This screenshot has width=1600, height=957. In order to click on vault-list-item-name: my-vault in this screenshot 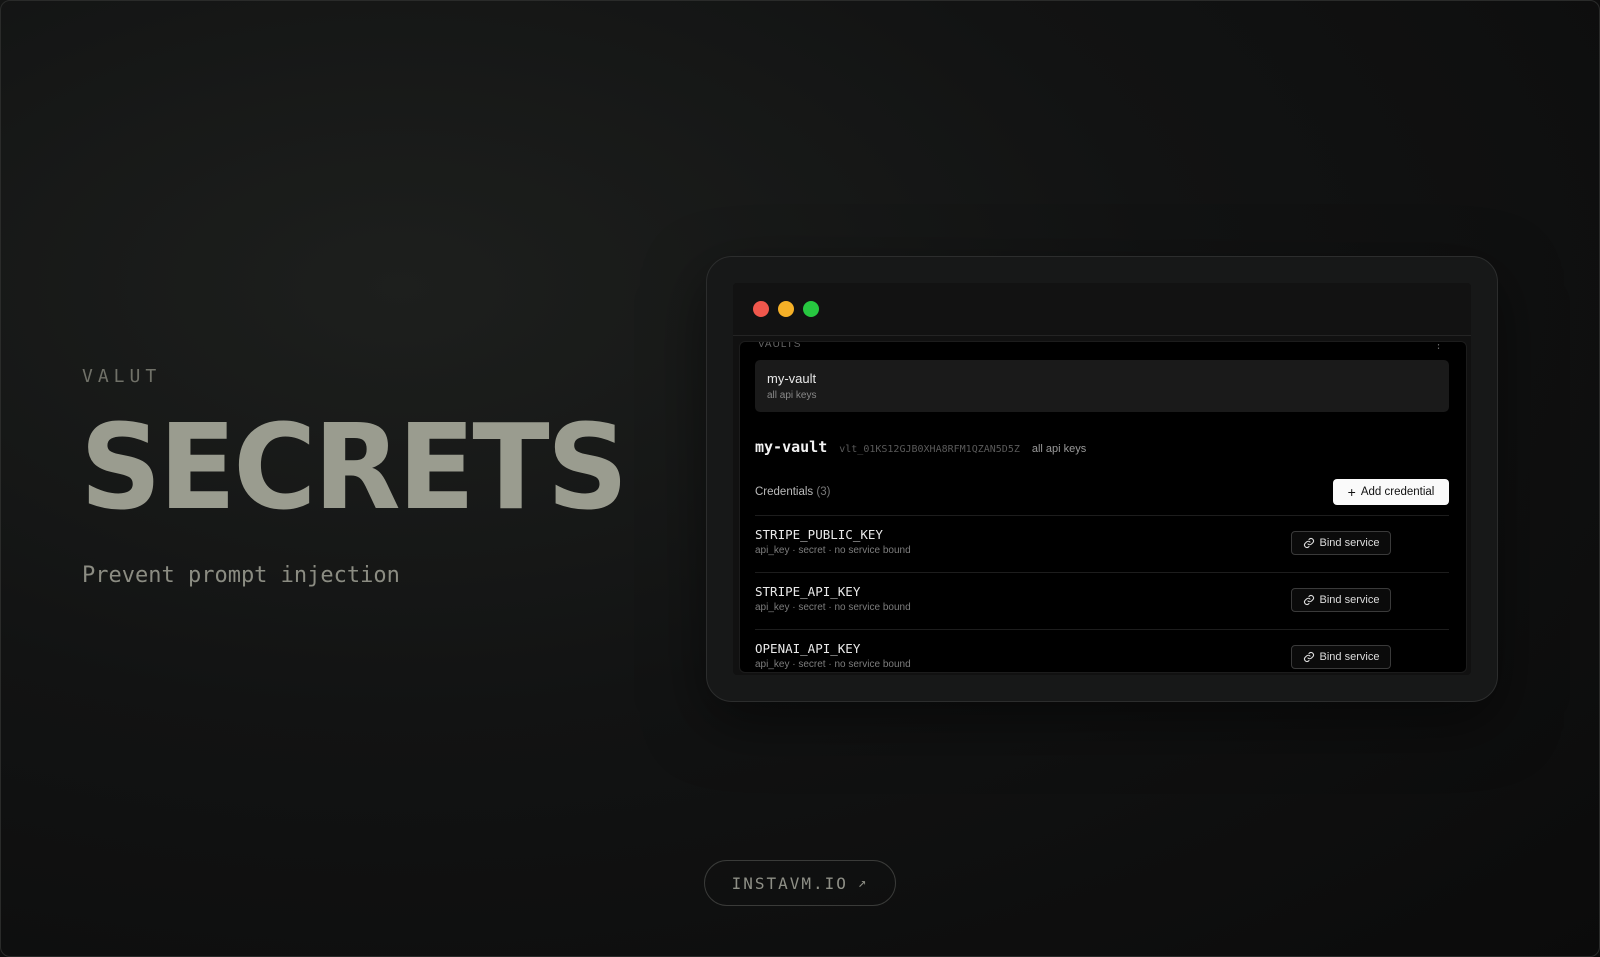, I will do `click(792, 378)`.